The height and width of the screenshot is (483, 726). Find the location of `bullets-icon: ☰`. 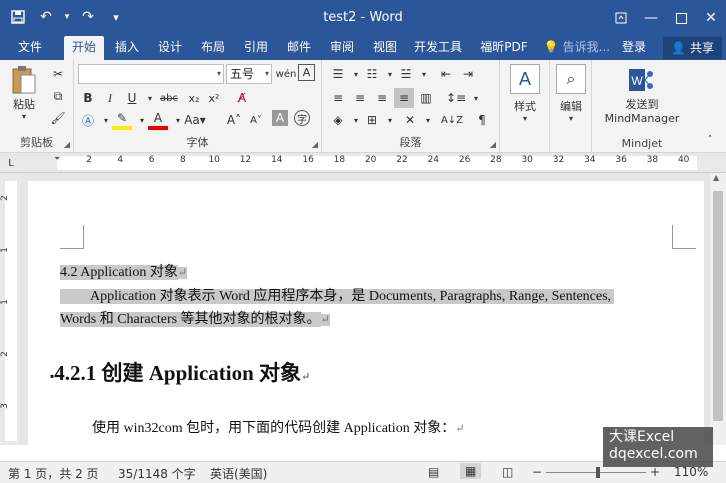

bullets-icon: ☰ is located at coordinates (338, 74).